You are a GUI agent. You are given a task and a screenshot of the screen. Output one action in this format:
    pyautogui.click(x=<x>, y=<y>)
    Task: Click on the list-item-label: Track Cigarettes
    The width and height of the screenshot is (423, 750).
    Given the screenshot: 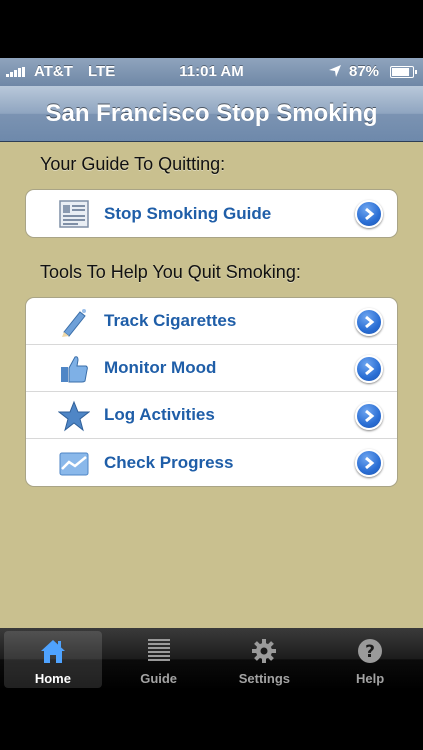 What is the action you would take?
    pyautogui.click(x=170, y=320)
    